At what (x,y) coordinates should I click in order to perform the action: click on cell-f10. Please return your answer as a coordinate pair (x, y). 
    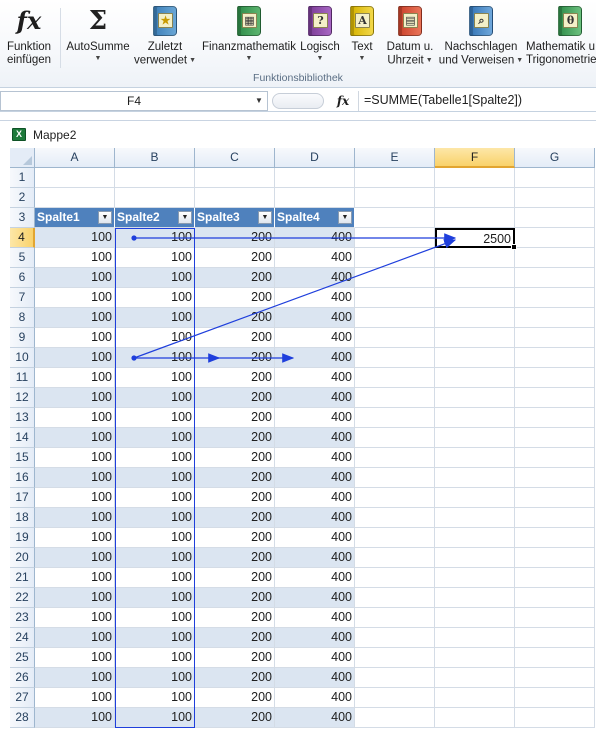
    Looking at the image, I should click on (475, 358).